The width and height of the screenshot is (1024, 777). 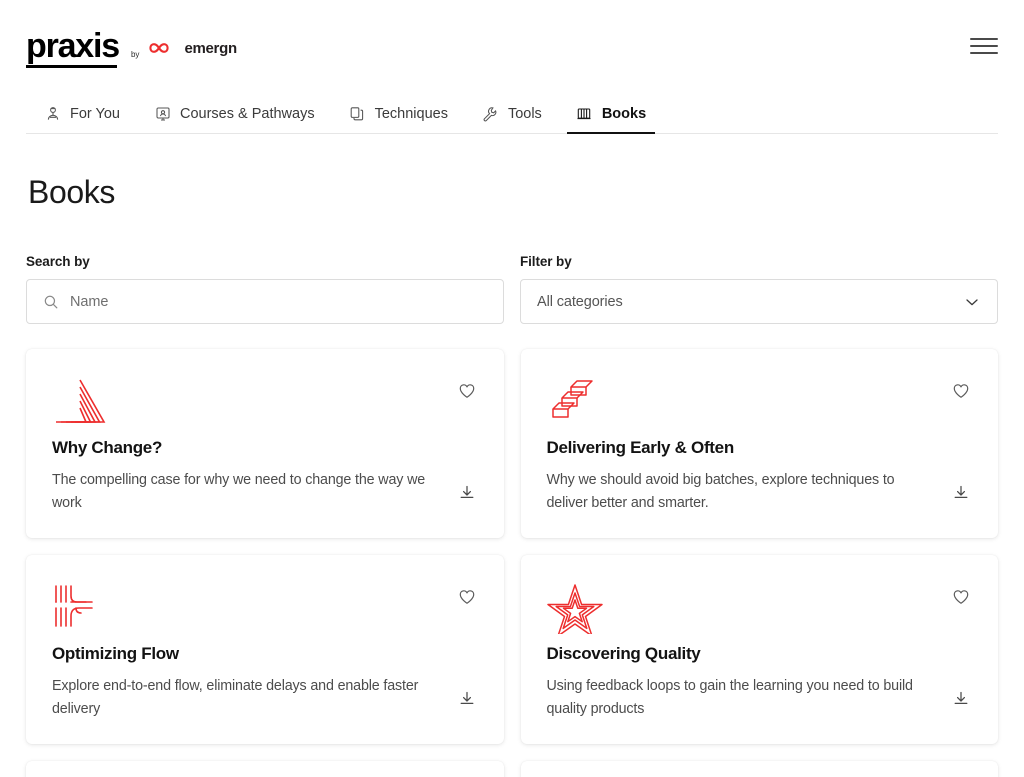 I want to click on brand-logo: praxis by emergn, so click(x=131, y=46).